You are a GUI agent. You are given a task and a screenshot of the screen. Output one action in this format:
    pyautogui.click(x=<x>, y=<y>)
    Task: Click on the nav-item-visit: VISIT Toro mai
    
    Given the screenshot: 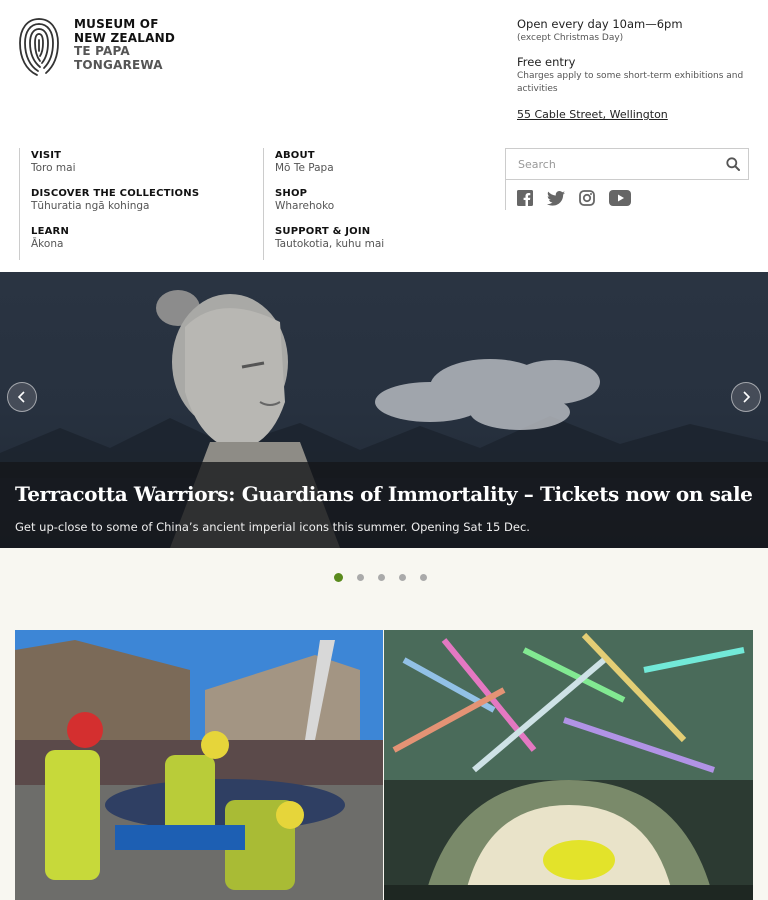 What is the action you would take?
    pyautogui.click(x=146, y=167)
    